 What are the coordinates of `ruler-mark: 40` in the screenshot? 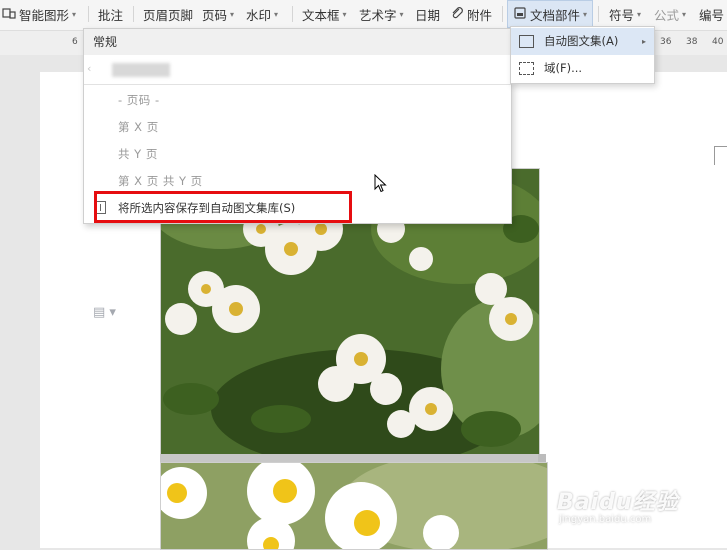 It's located at (718, 42).